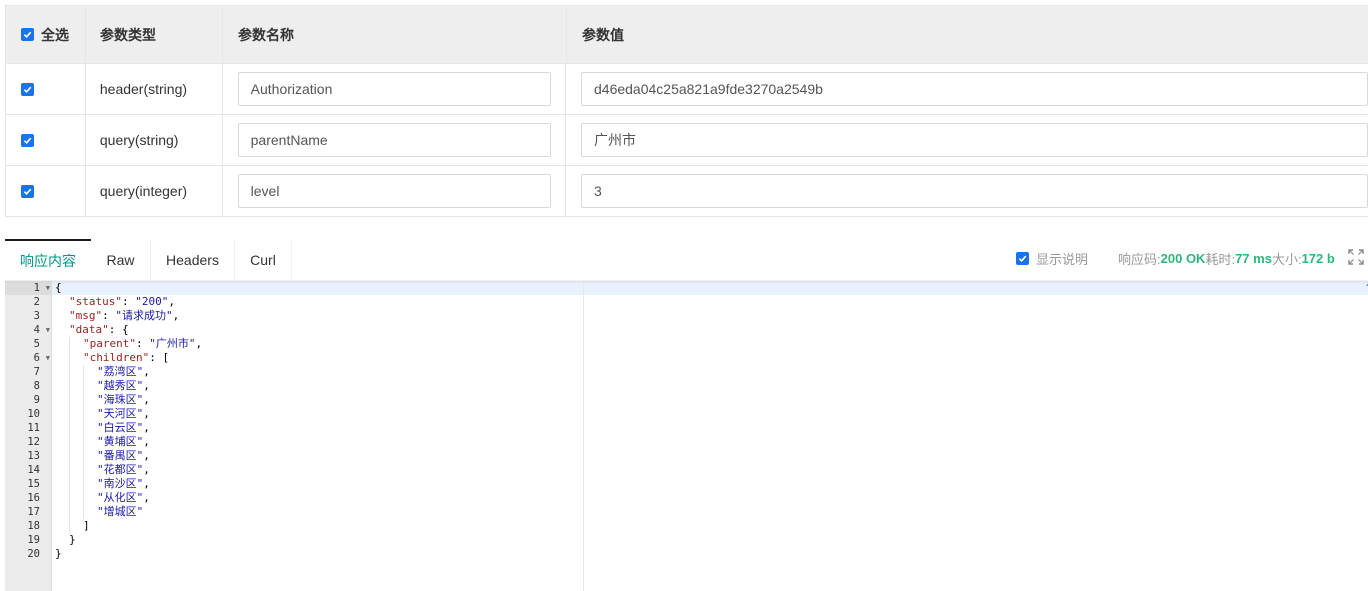 Image resolution: width=1368 pixels, height=591 pixels. Describe the element at coordinates (1183, 258) in the screenshot. I see `status-code-value: 200 OK` at that location.